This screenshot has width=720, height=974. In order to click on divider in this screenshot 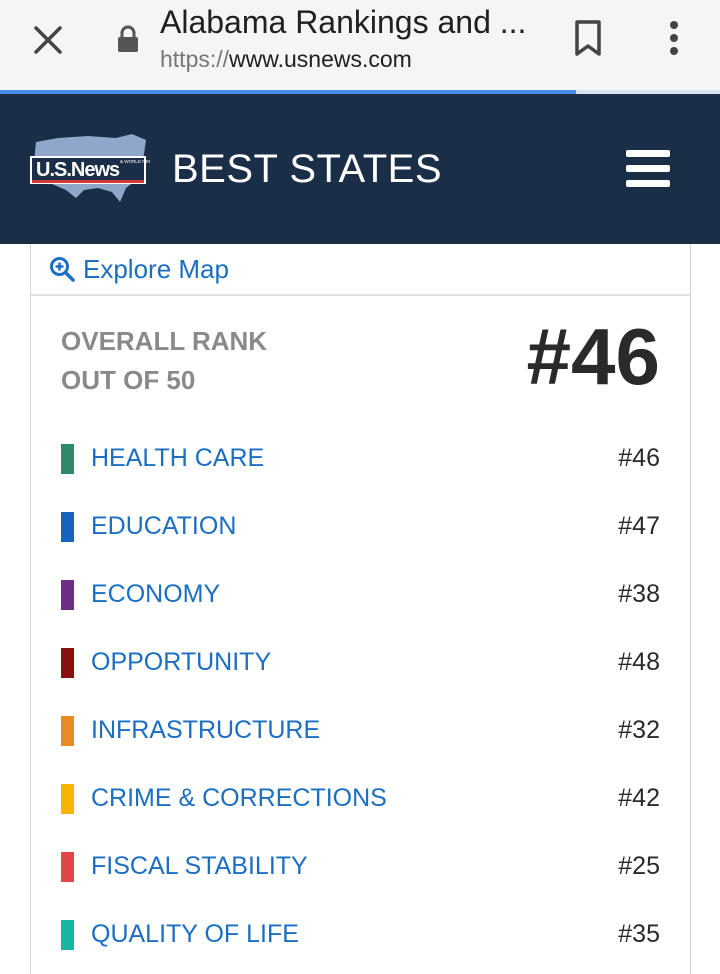, I will do `click(360, 295)`.